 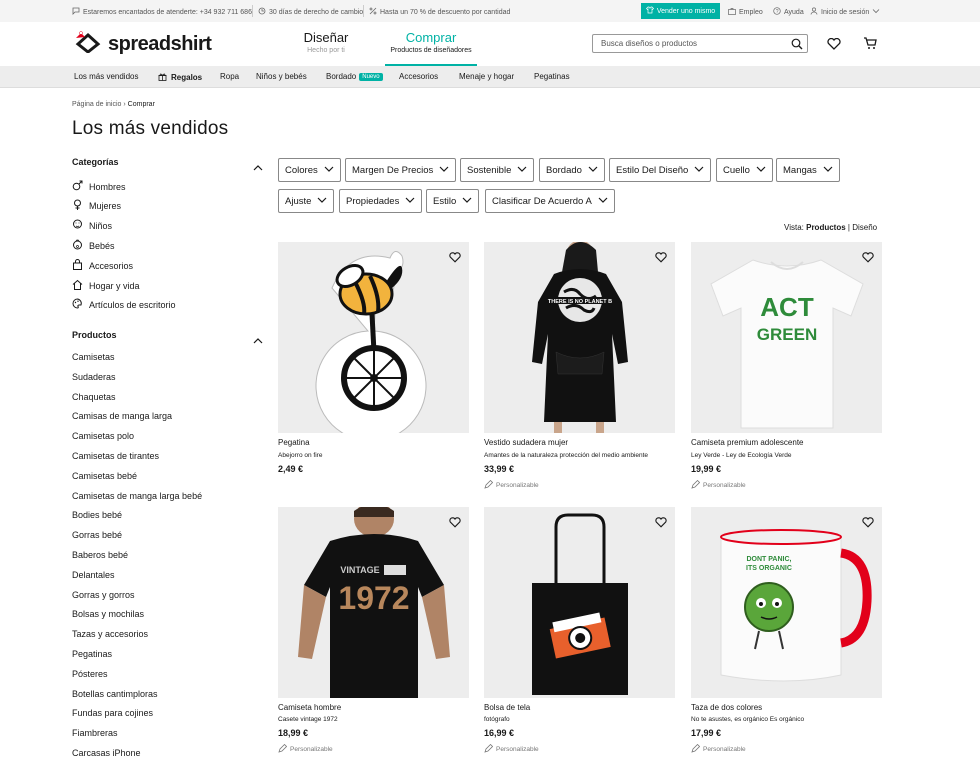 What do you see at coordinates (96, 205) in the screenshot?
I see `sidebar-item-women: Mujeres` at bounding box center [96, 205].